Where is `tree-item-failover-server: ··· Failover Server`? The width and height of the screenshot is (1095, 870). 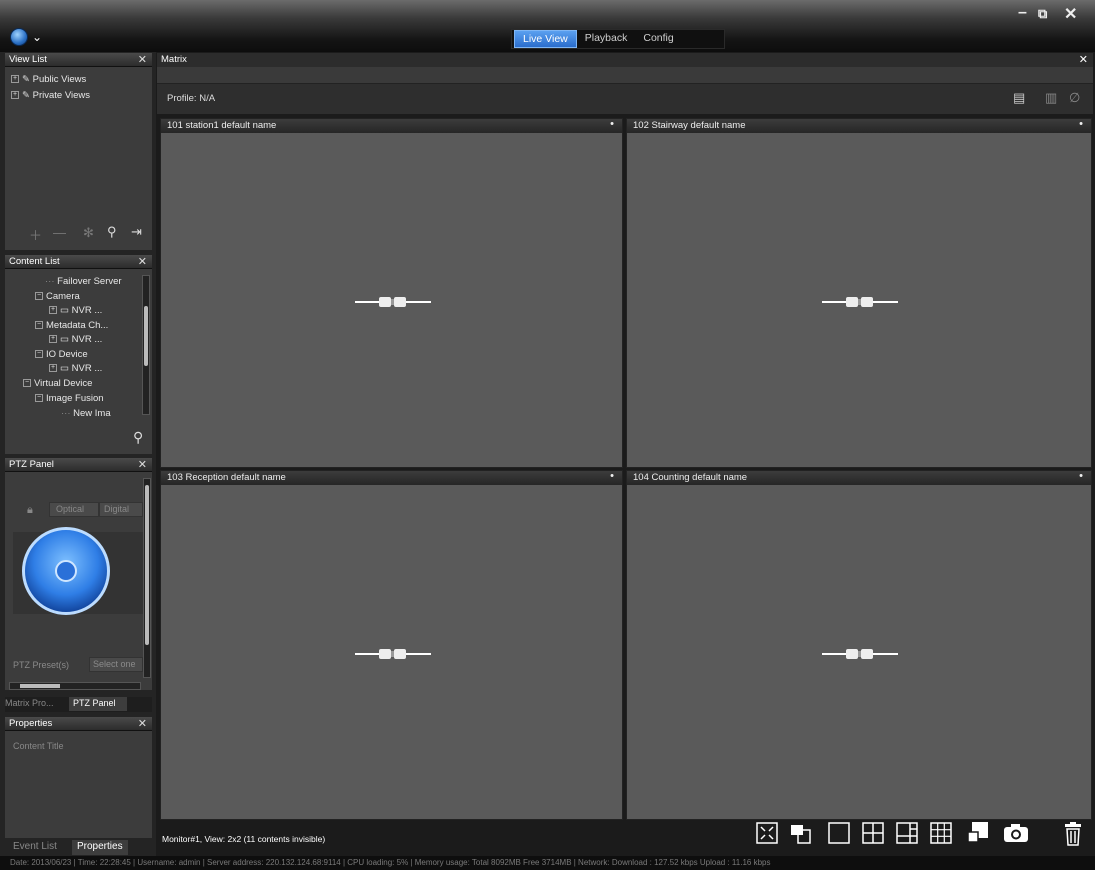 tree-item-failover-server: ··· Failover Server is located at coordinates (83, 281).